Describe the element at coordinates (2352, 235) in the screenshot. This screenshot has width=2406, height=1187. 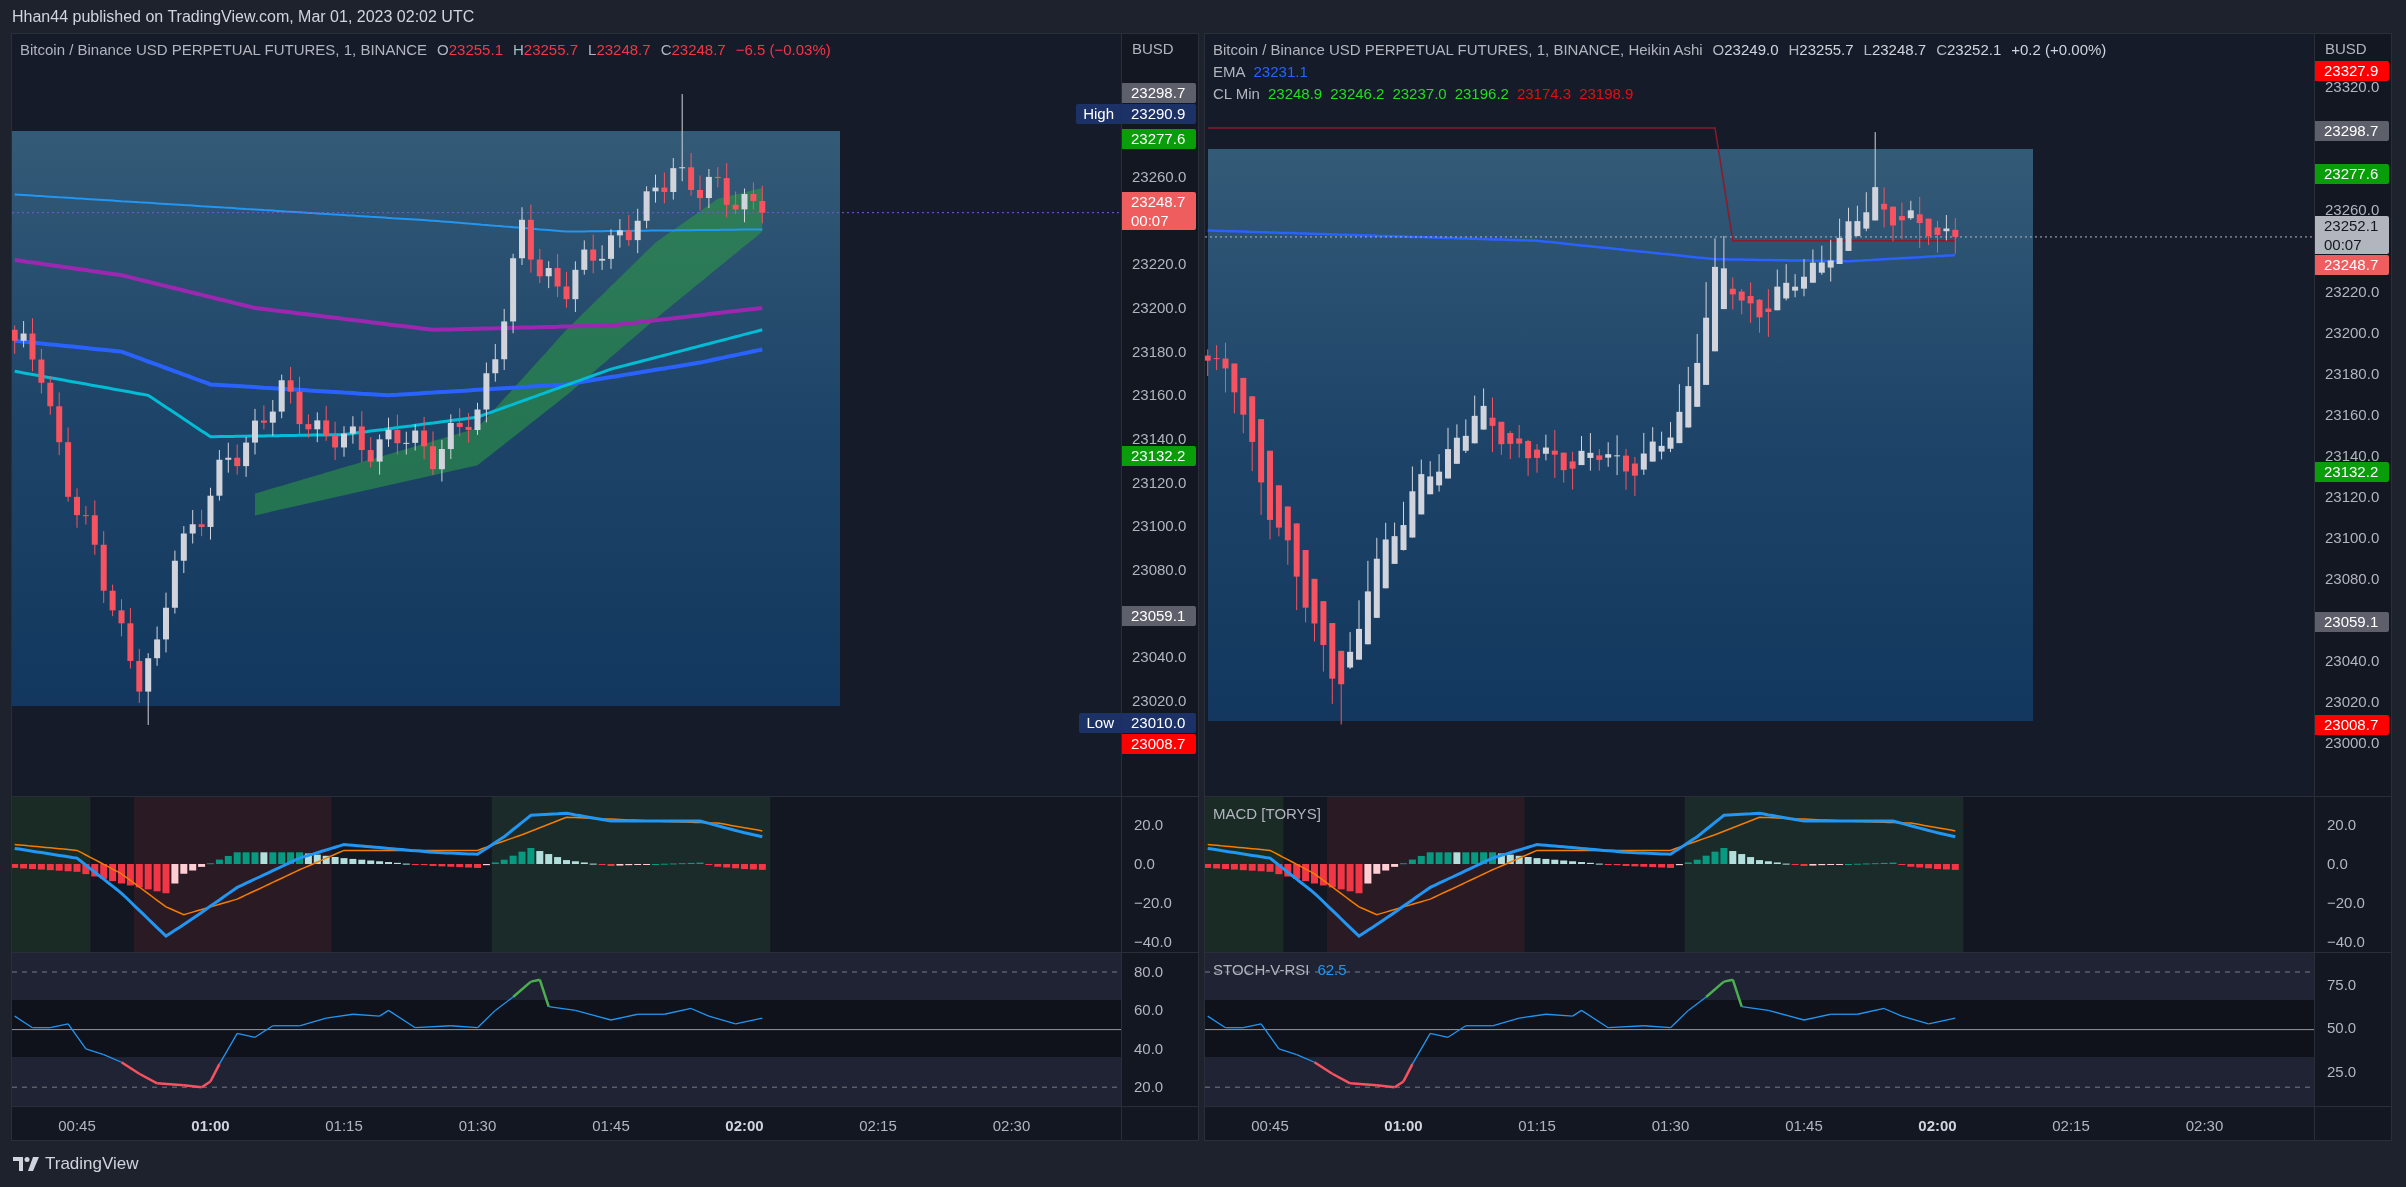
I see `price-marker: 23252.1 00:07` at that location.